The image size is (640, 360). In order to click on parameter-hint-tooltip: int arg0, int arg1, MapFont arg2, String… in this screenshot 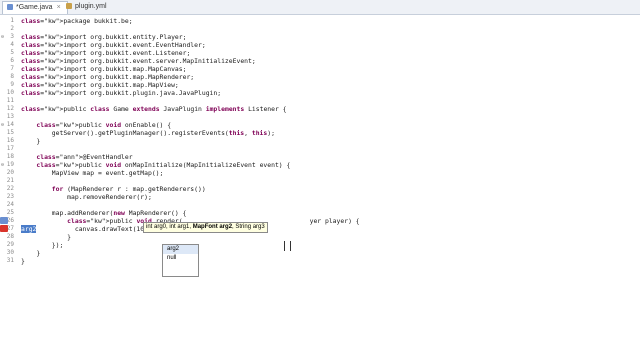, I will do `click(205, 227)`.